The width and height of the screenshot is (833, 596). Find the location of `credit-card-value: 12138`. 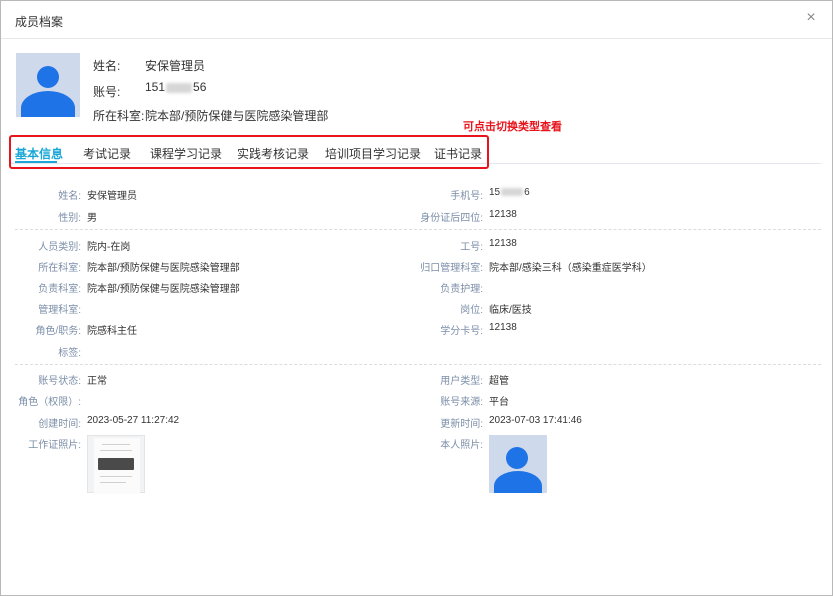

credit-card-value: 12138 is located at coordinates (503, 327).